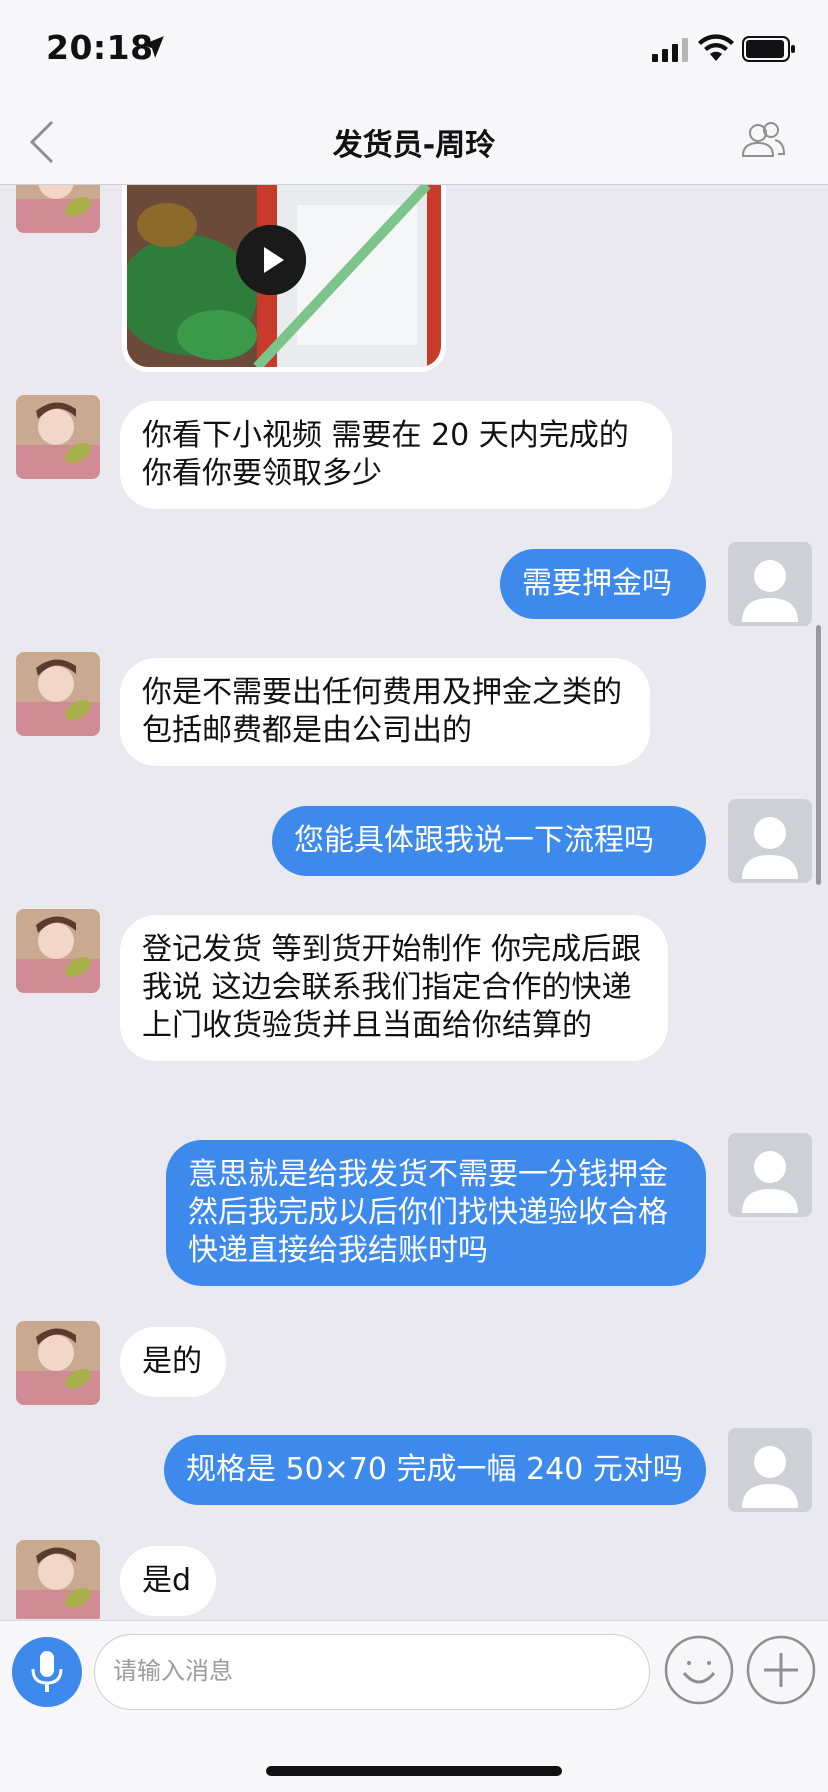 This screenshot has width=828, height=1792. What do you see at coordinates (271, 260) in the screenshot?
I see `play-button` at bounding box center [271, 260].